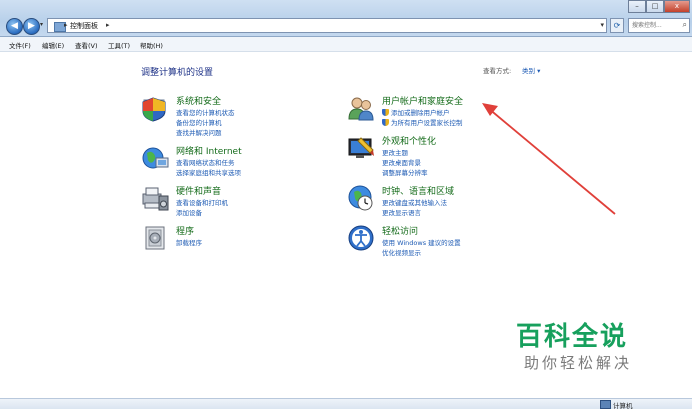 This screenshot has width=692, height=410. Describe the element at coordinates (401, 252) in the screenshot. I see `link-optimize-visual-display: 优化视频显示` at that location.